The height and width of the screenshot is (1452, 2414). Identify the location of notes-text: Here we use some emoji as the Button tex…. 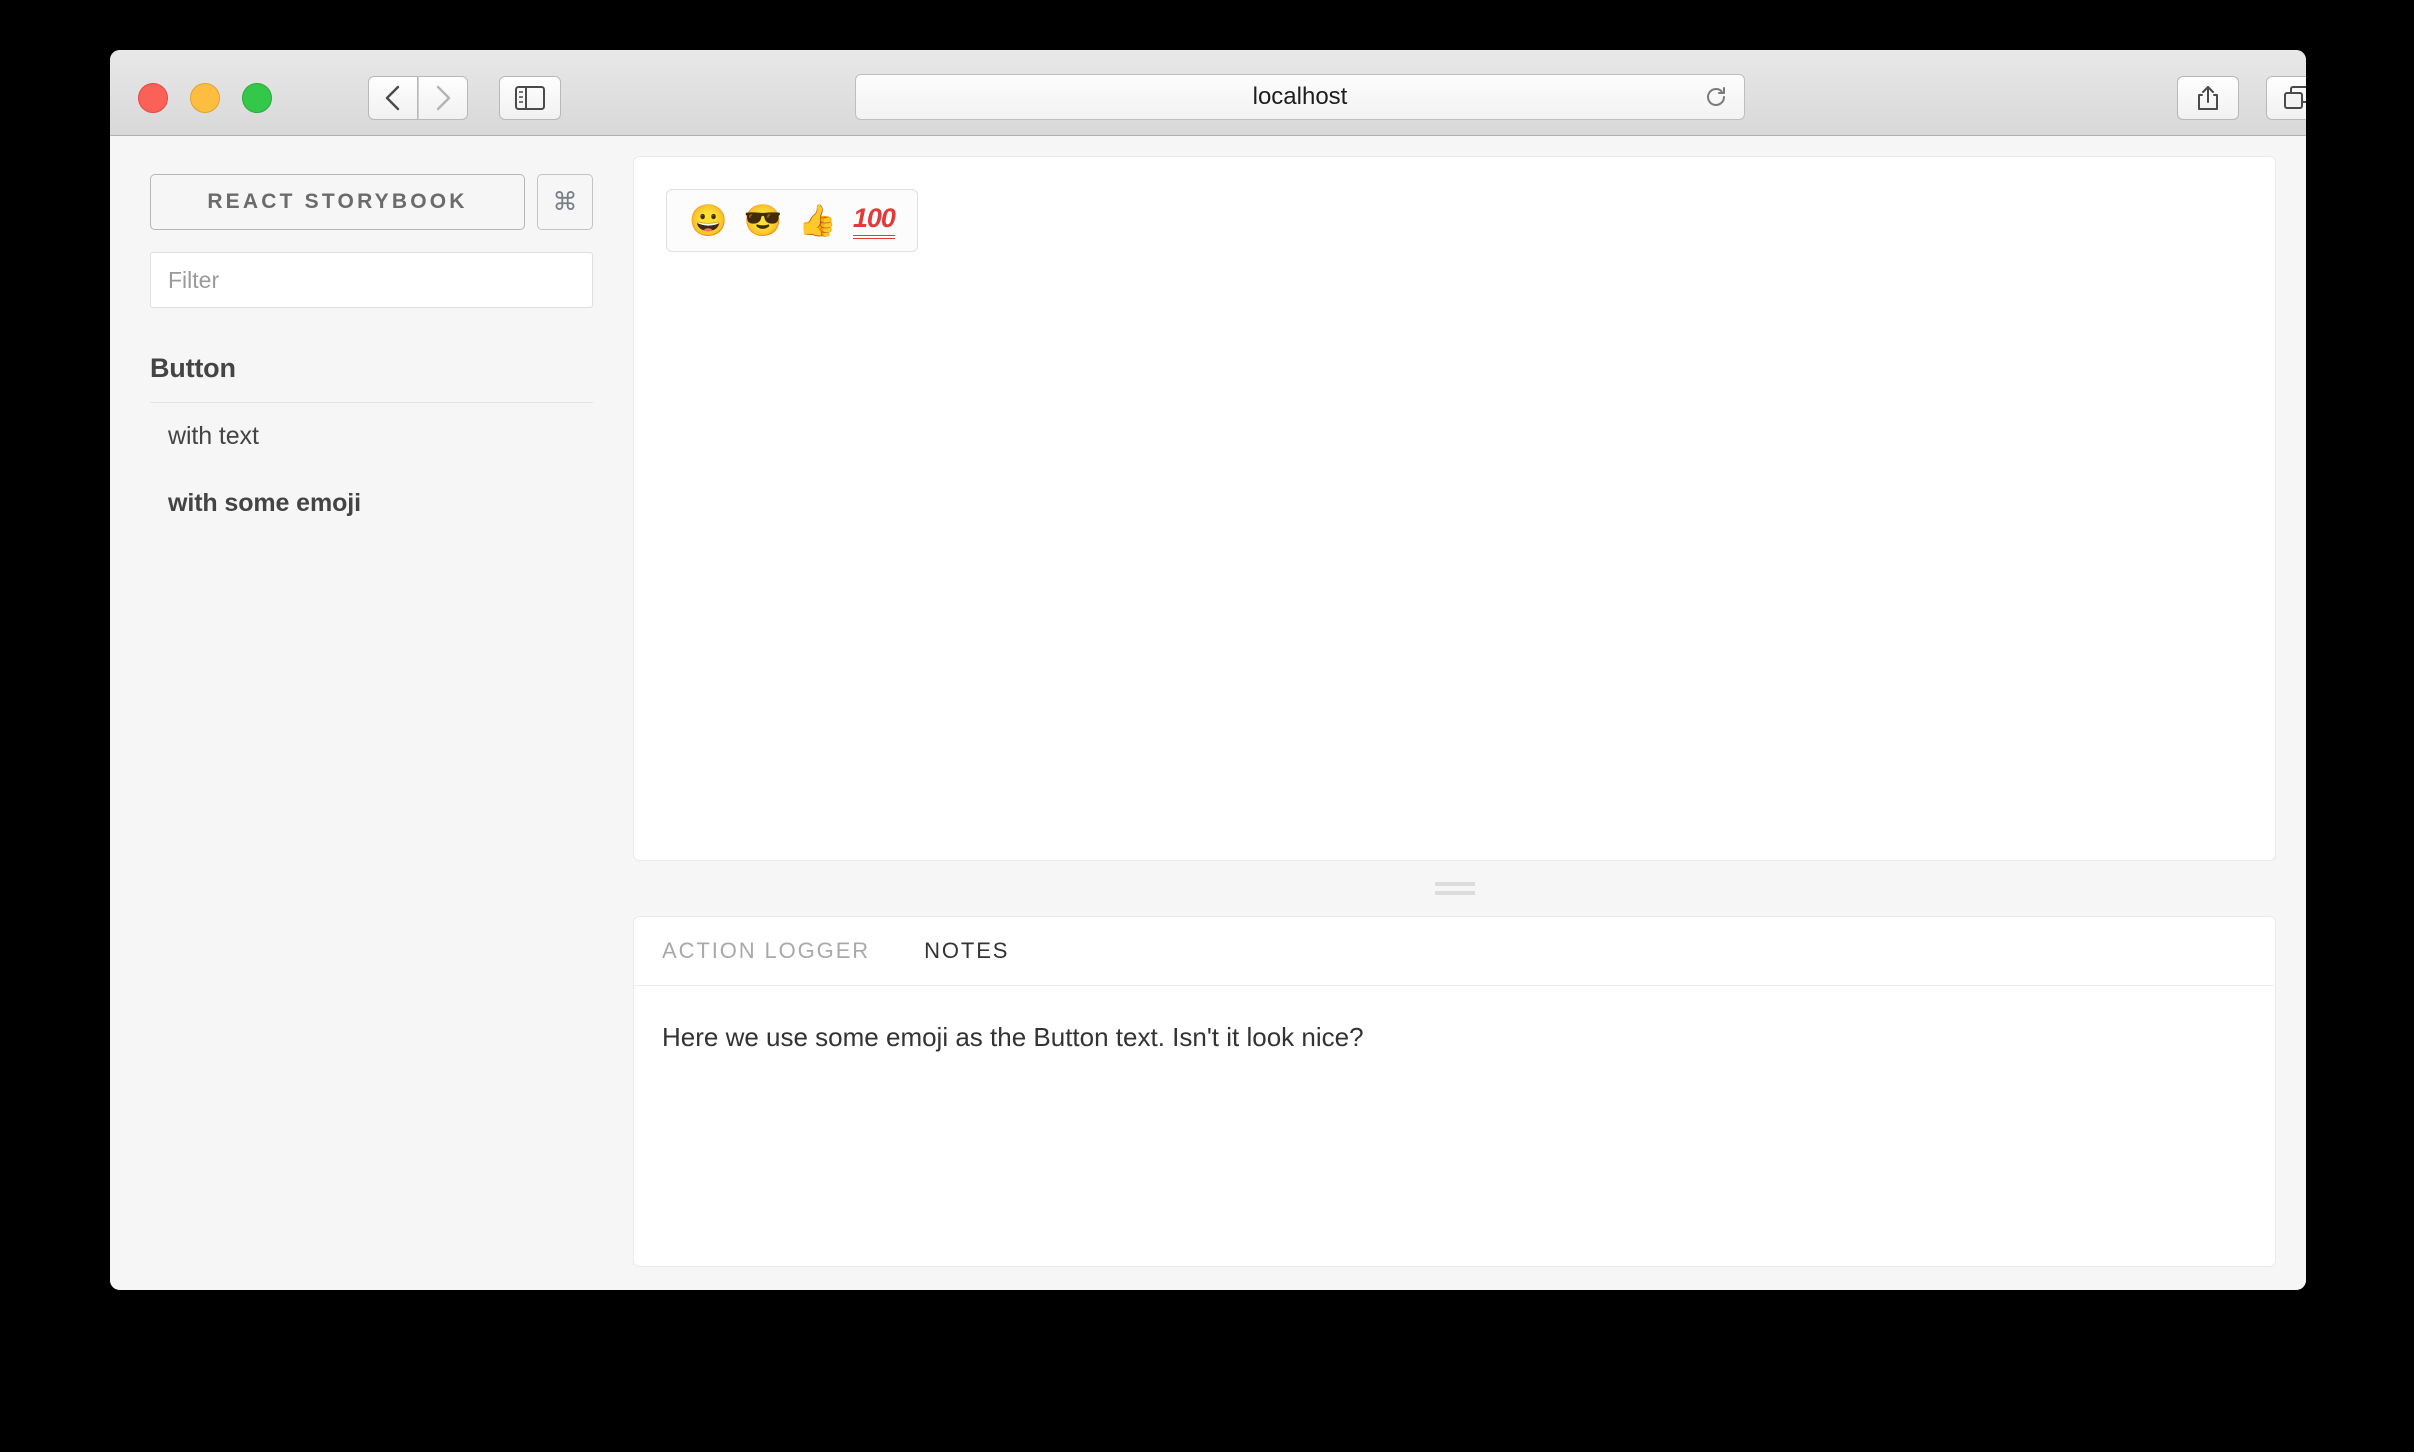
(1013, 1037).